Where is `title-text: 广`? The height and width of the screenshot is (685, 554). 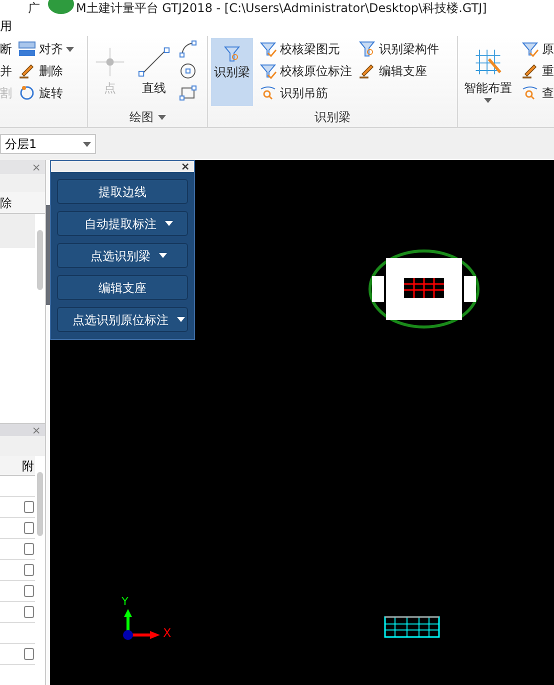
title-text: 广 is located at coordinates (34, 8).